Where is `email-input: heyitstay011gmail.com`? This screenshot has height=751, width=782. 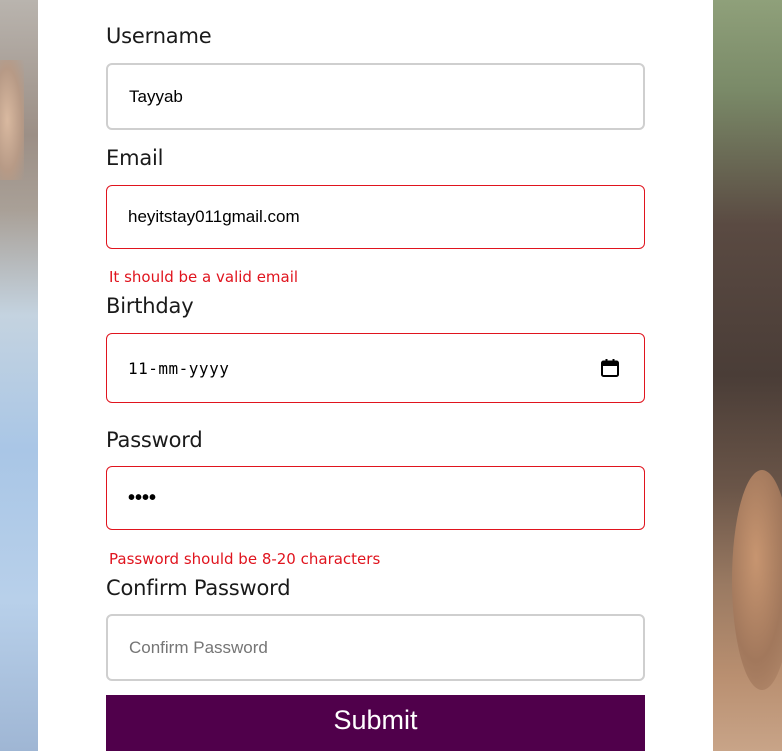 email-input: heyitstay011gmail.com is located at coordinates (375, 217).